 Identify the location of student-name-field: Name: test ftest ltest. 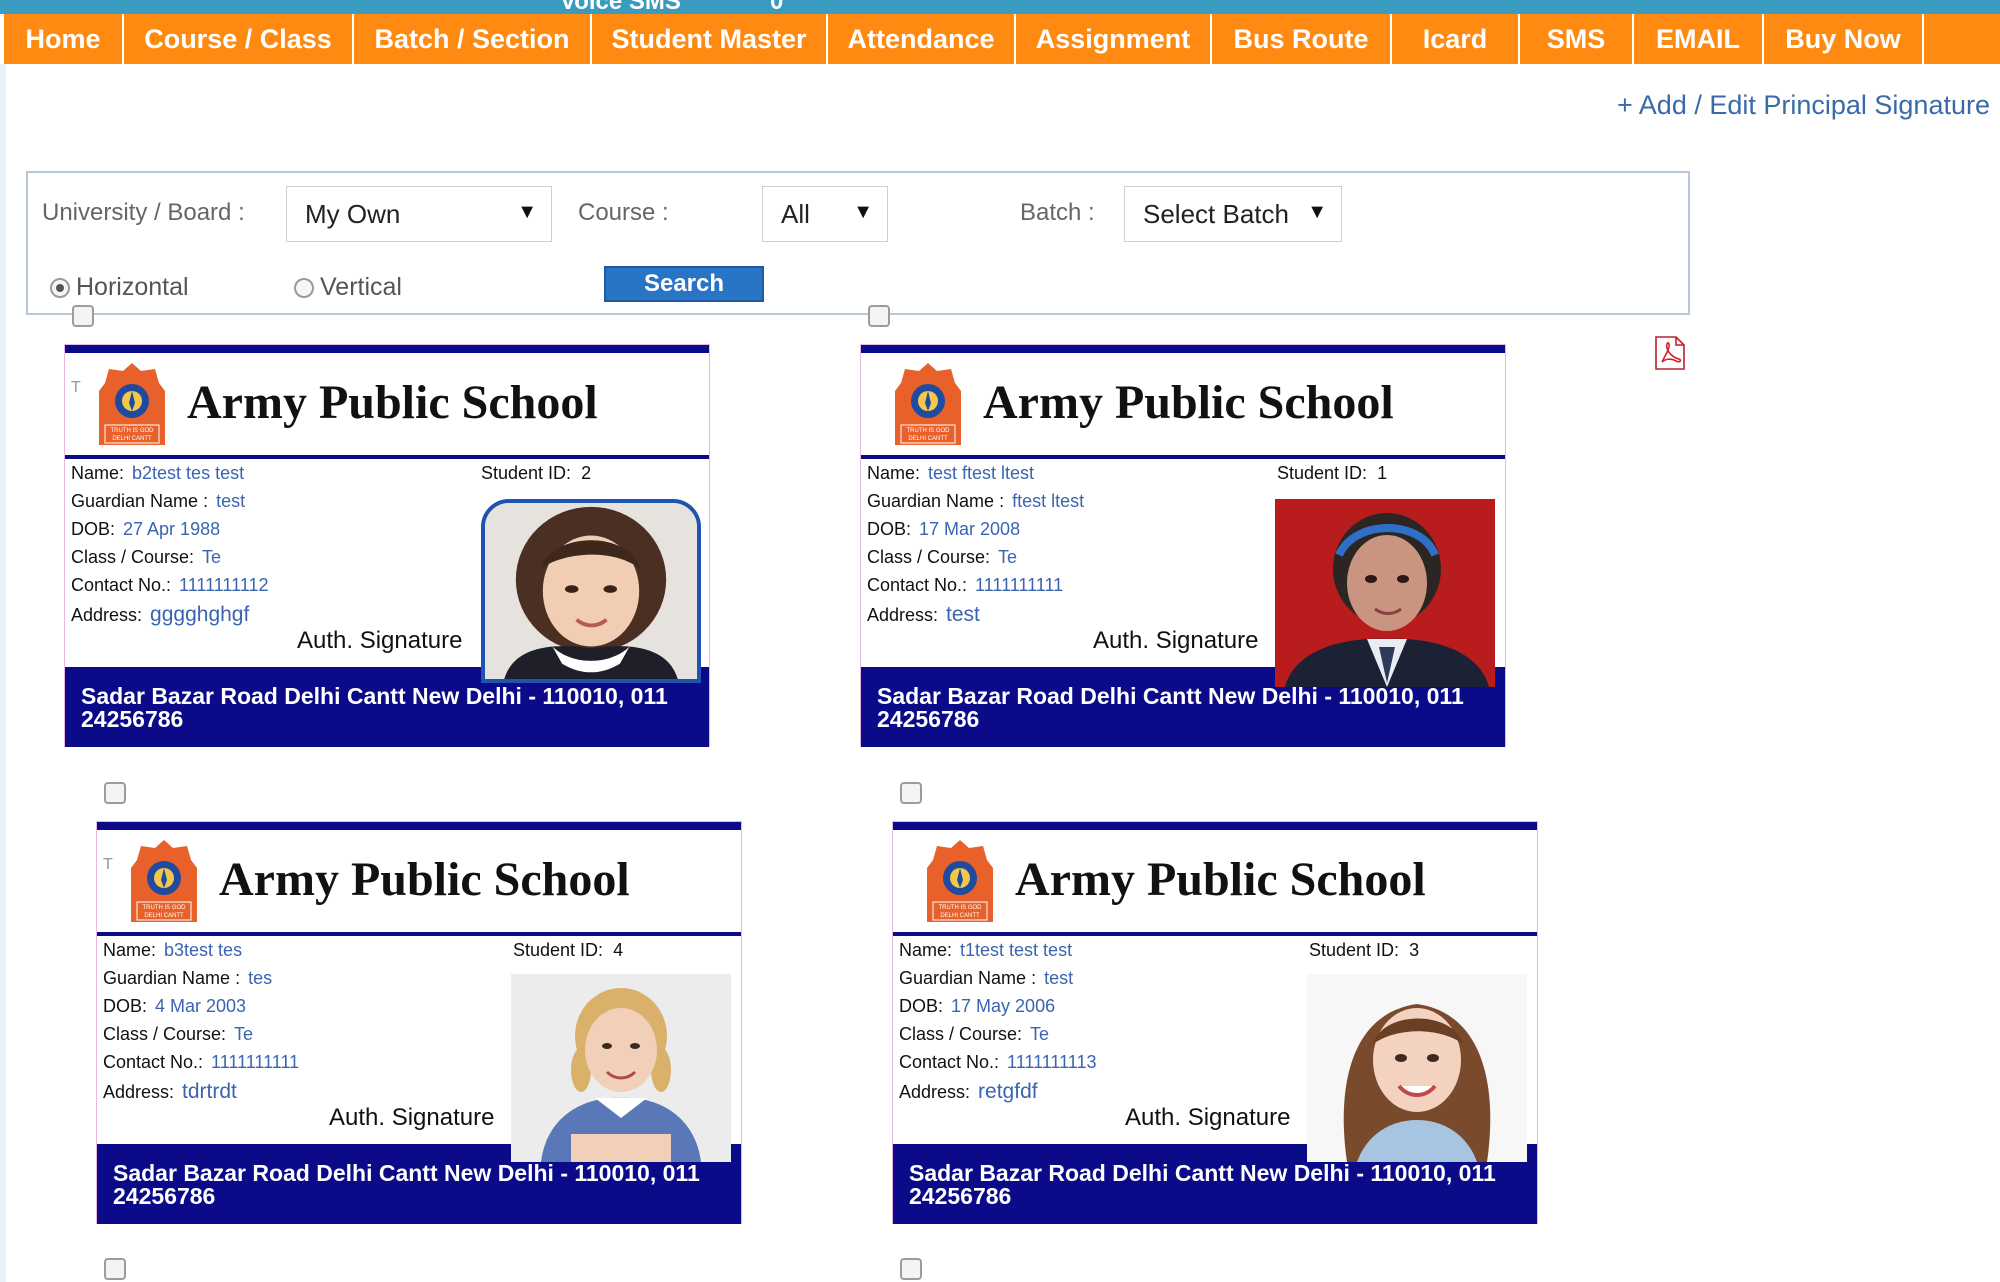
(950, 473).